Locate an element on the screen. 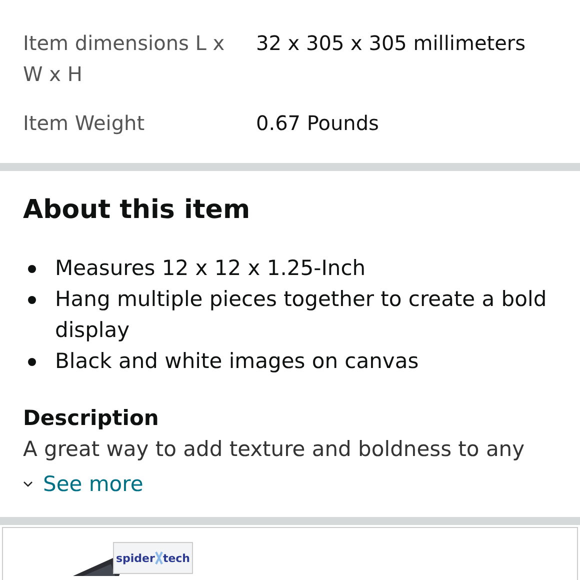  bullet-text: Black and white images on canvas is located at coordinates (237, 361).